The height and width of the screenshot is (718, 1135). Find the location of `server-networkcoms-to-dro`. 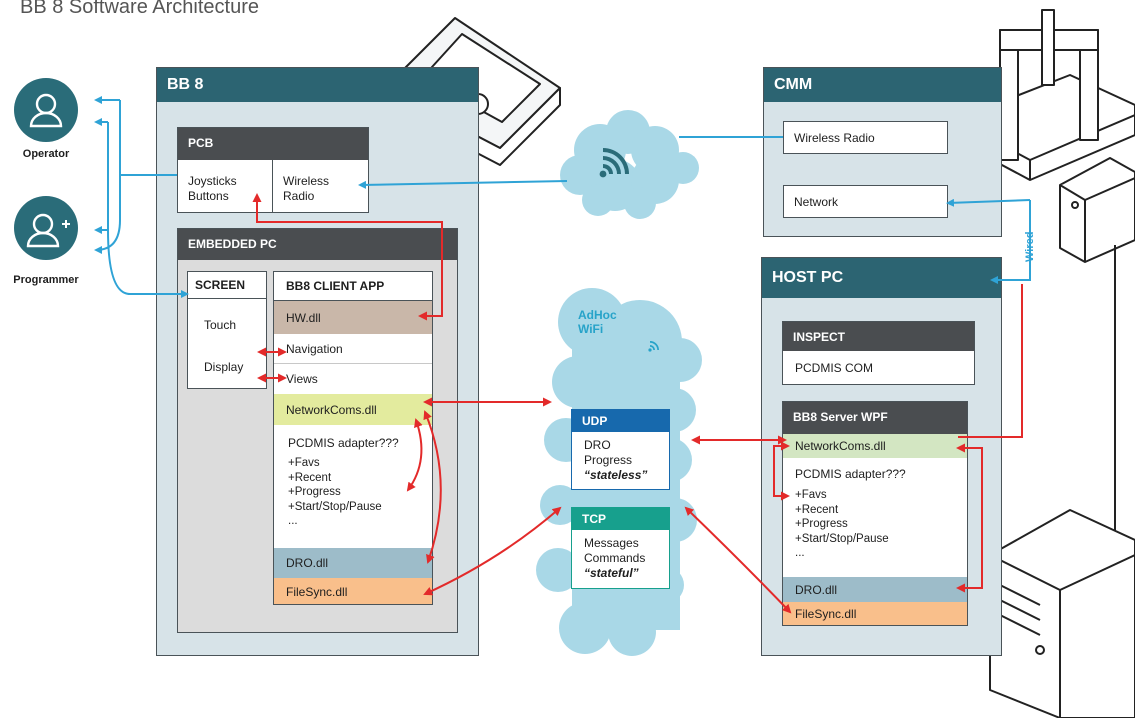

server-networkcoms-to-dro is located at coordinates (969, 518).